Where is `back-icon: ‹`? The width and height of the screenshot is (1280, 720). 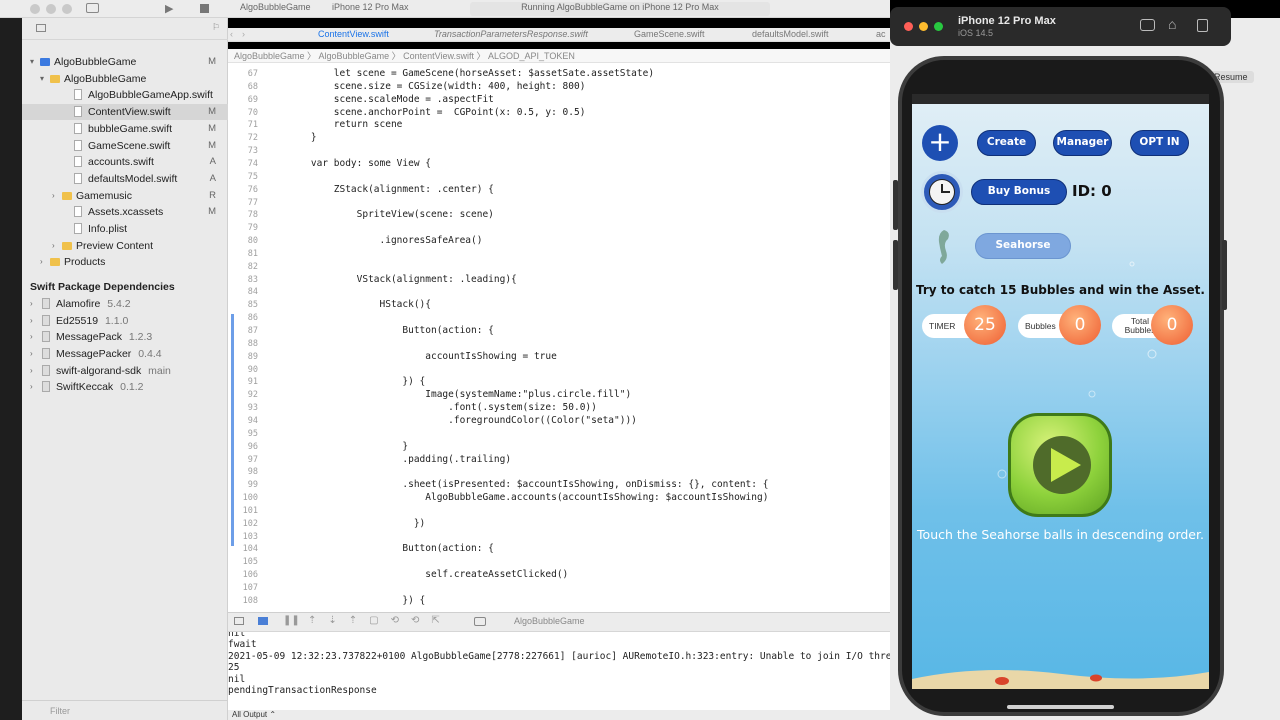
back-icon: ‹ is located at coordinates (231, 35).